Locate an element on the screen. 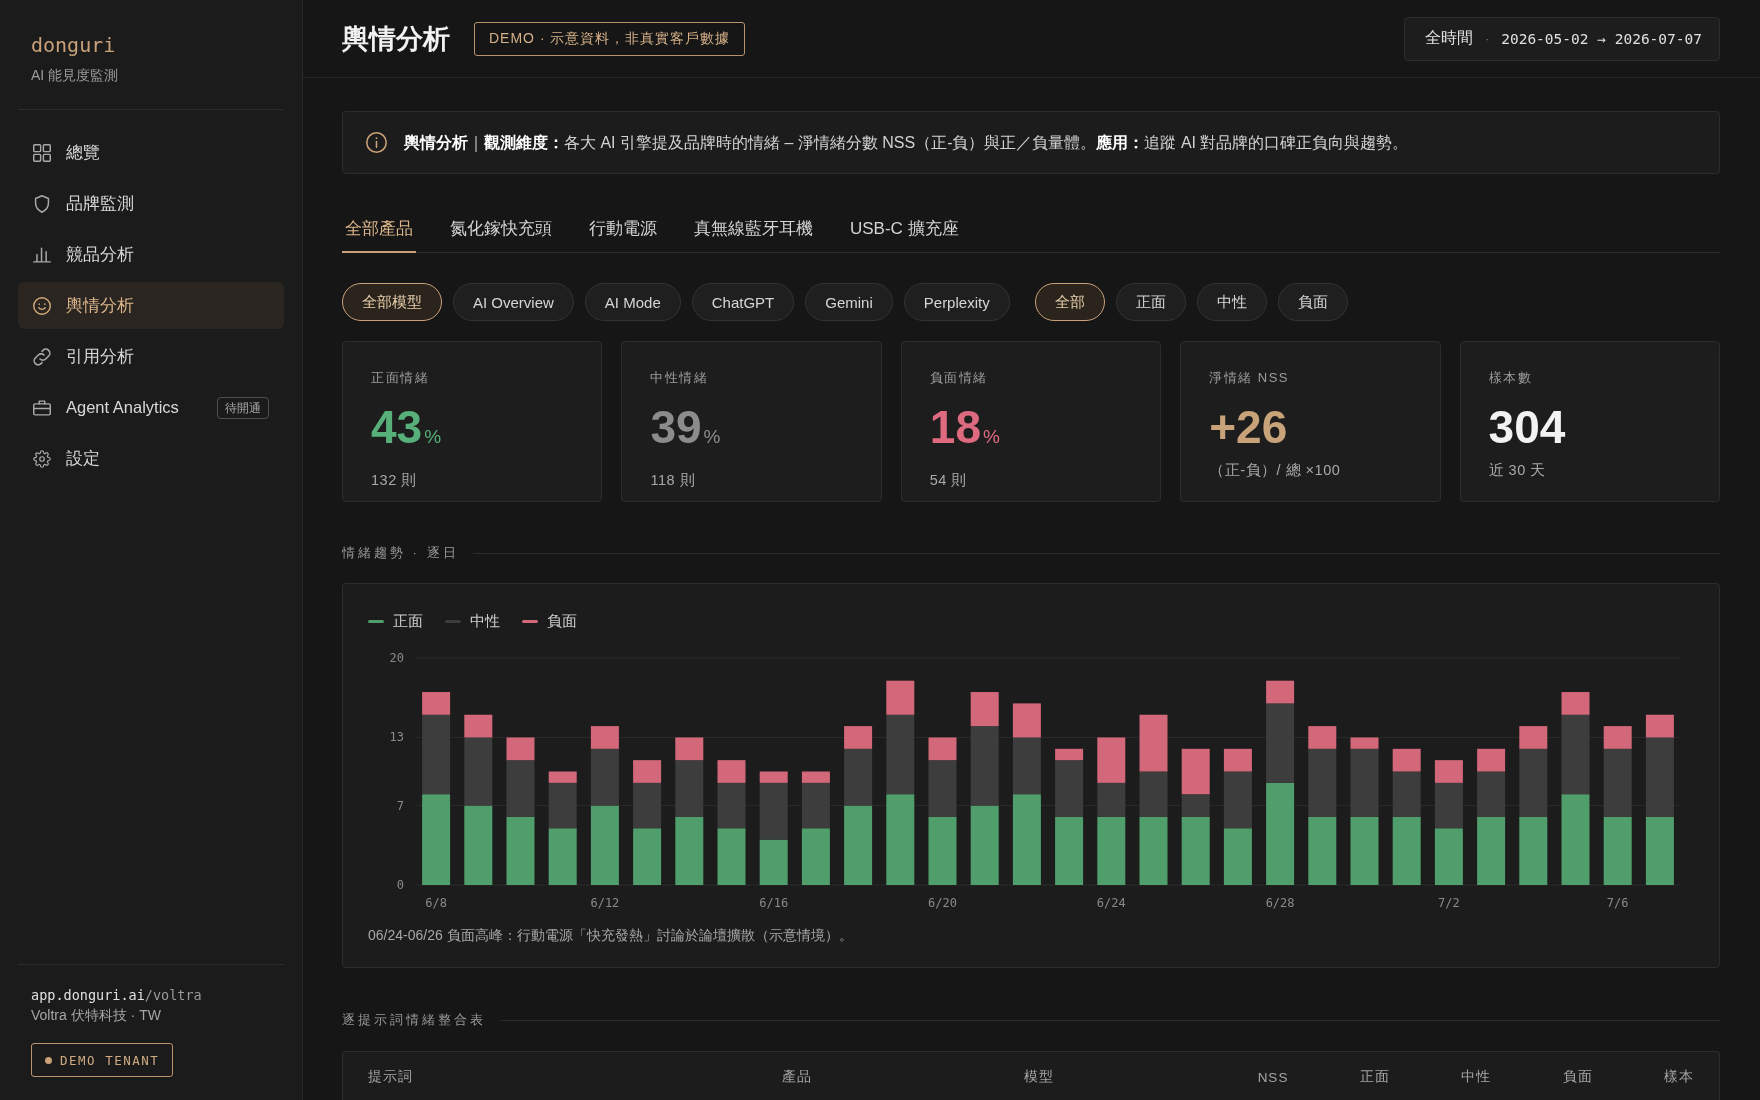 The width and height of the screenshot is (1760, 1100). column-header: 產品 is located at coordinates (797, 1077).